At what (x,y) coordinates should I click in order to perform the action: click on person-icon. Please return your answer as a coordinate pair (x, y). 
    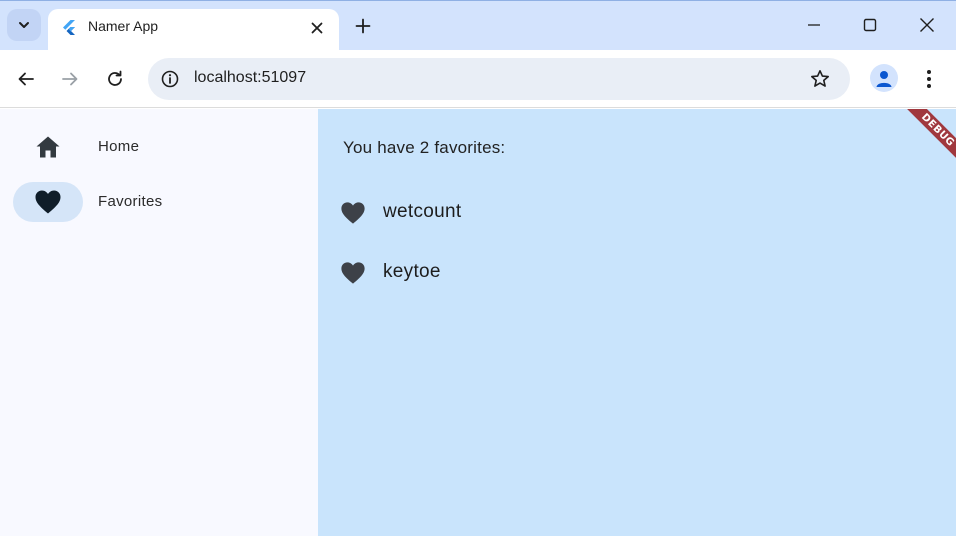
    Looking at the image, I should click on (884, 79).